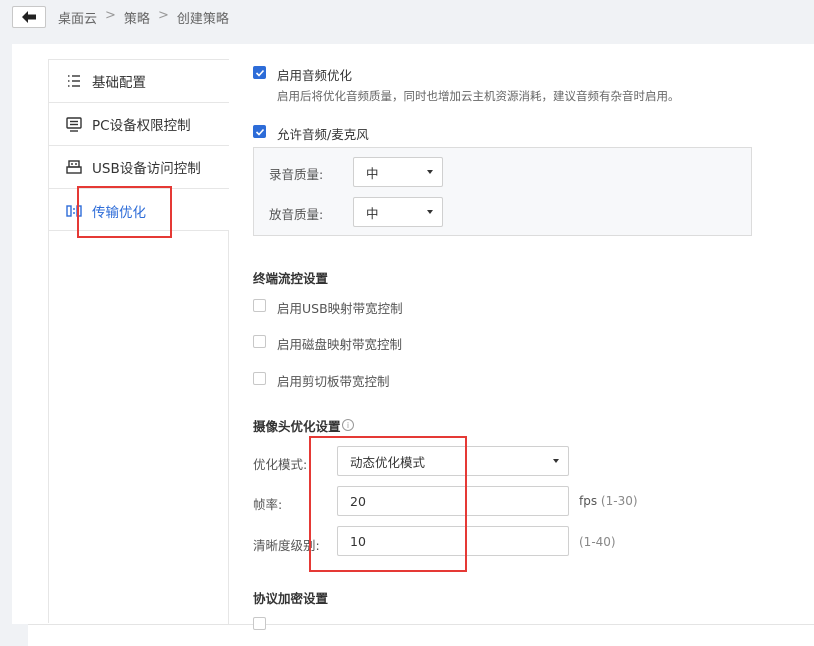 Image resolution: width=814 pixels, height=646 pixels. What do you see at coordinates (259, 623) in the screenshot?
I see `encryption-checkbox` at bounding box center [259, 623].